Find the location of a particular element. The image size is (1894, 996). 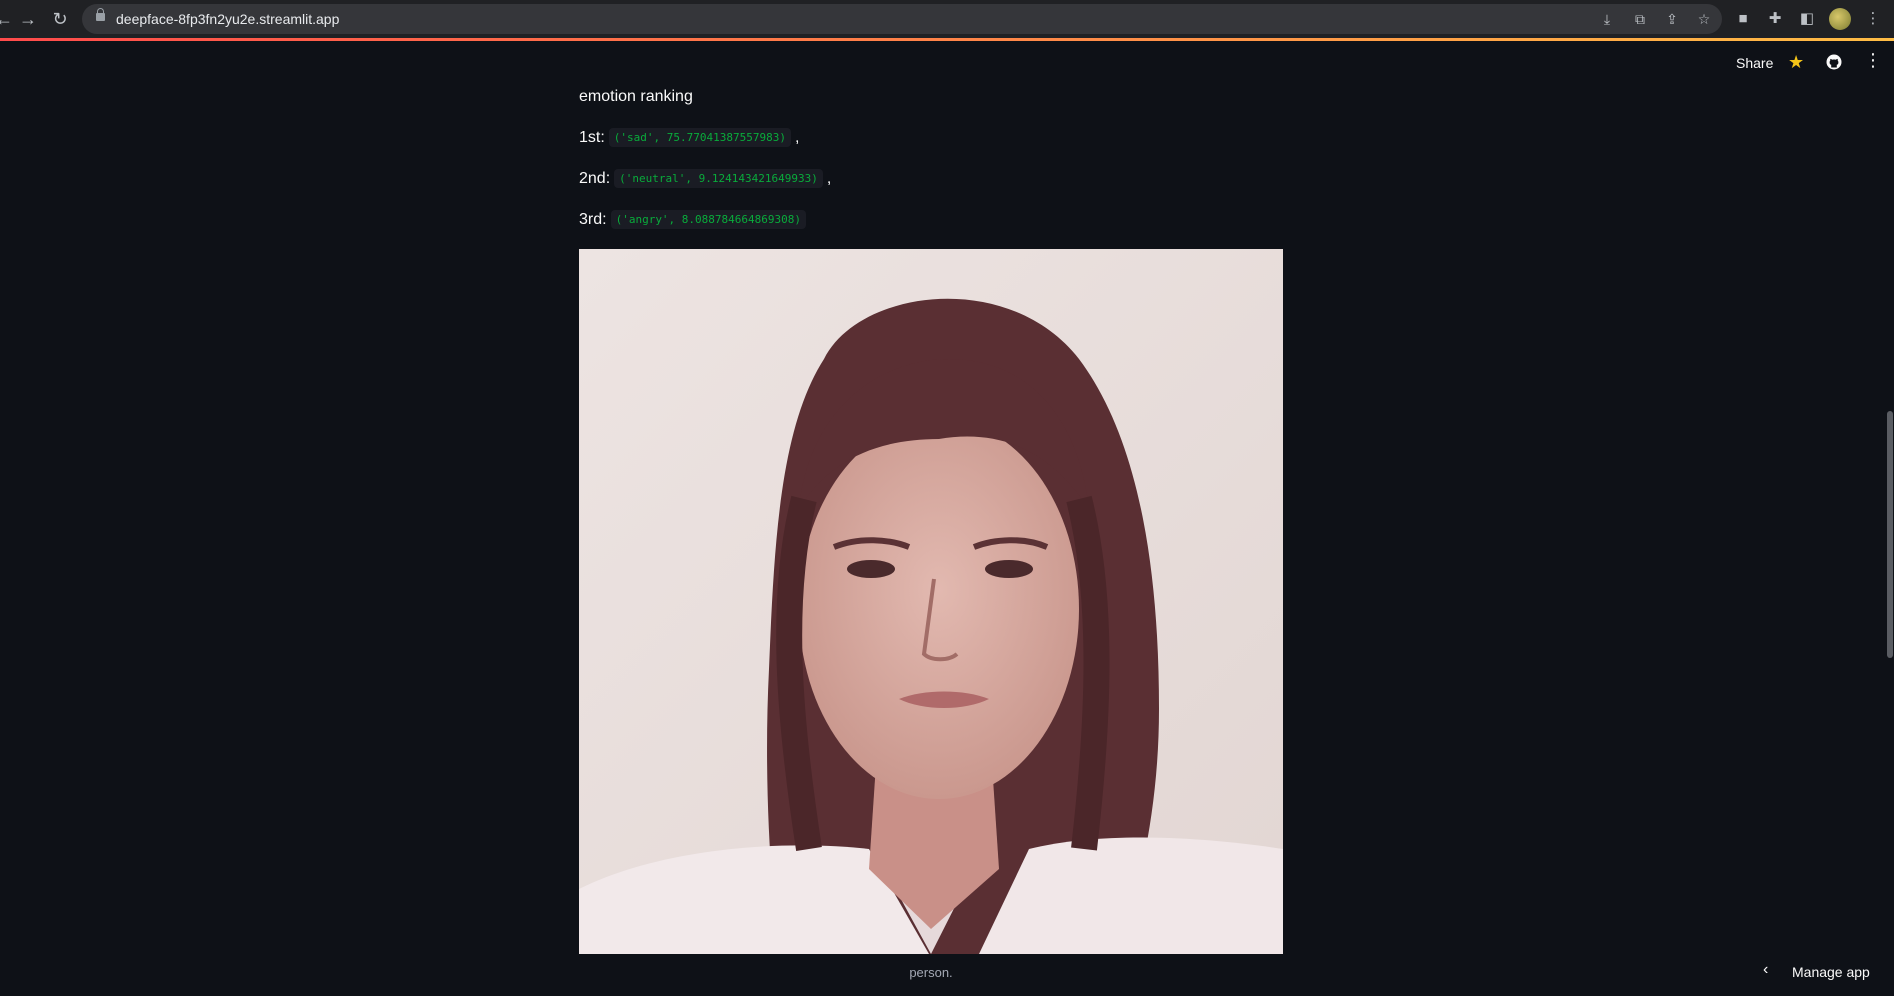

github-icon is located at coordinates (1834, 62).